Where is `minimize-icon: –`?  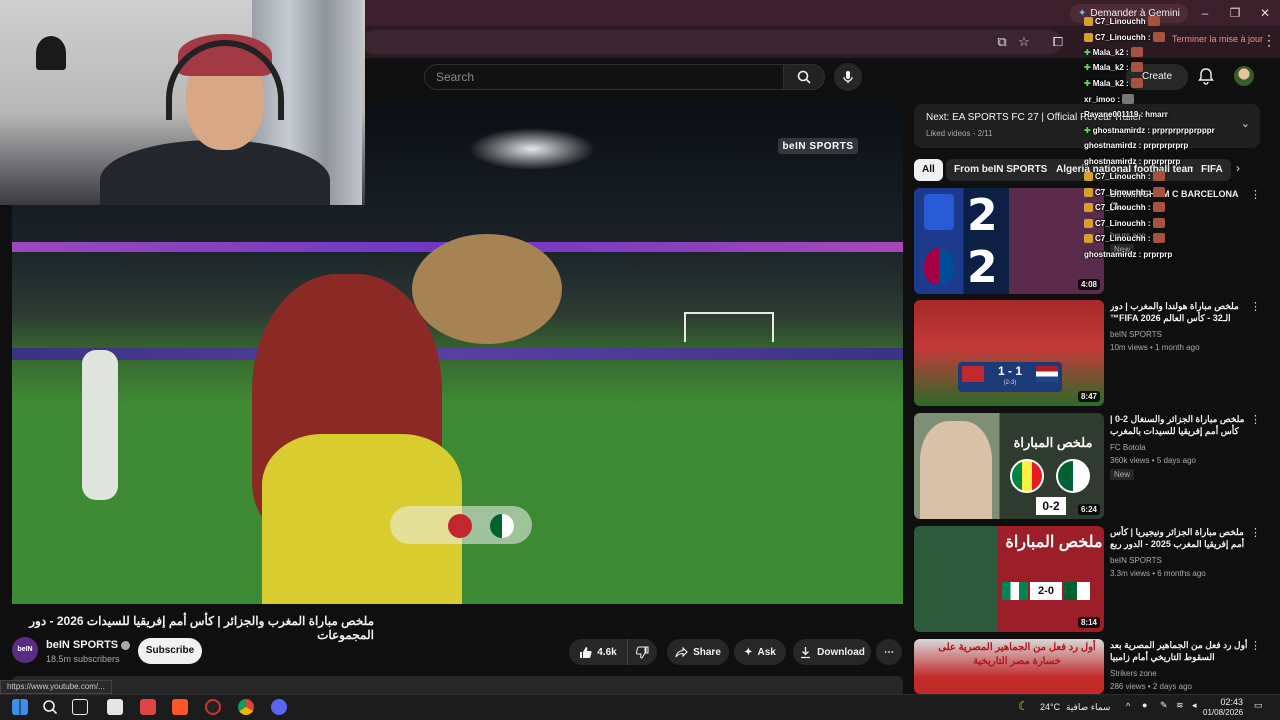 minimize-icon: – is located at coordinates (1205, 13).